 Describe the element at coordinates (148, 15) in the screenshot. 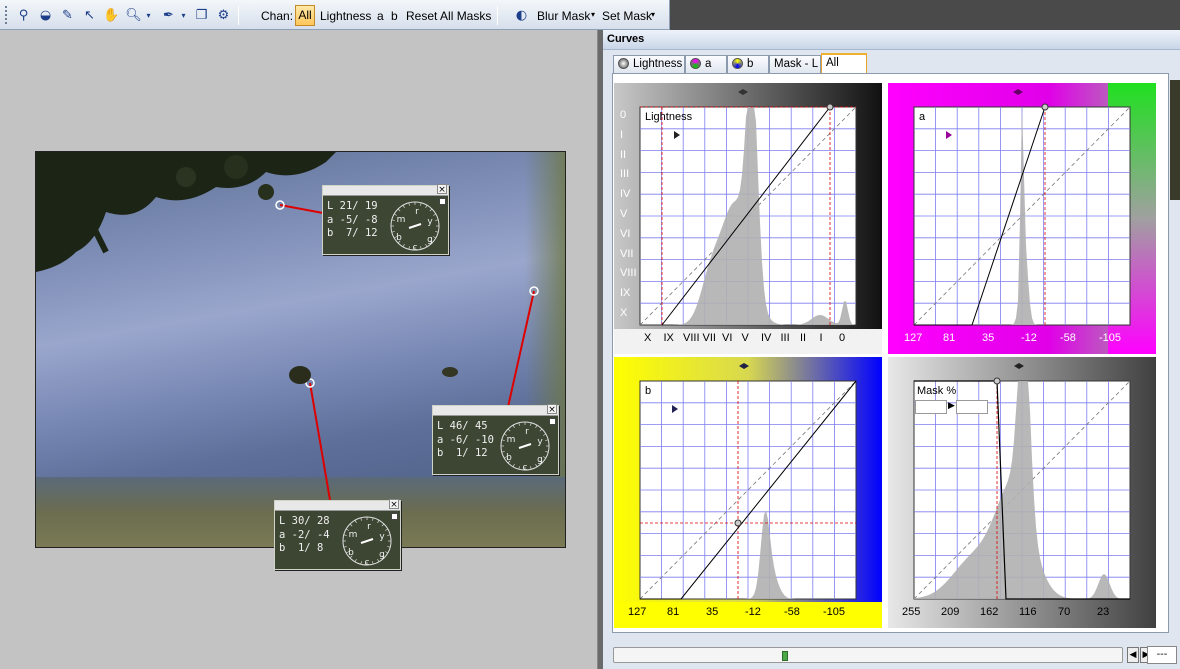

I see `zoom-dropdown-icon: ▾` at that location.